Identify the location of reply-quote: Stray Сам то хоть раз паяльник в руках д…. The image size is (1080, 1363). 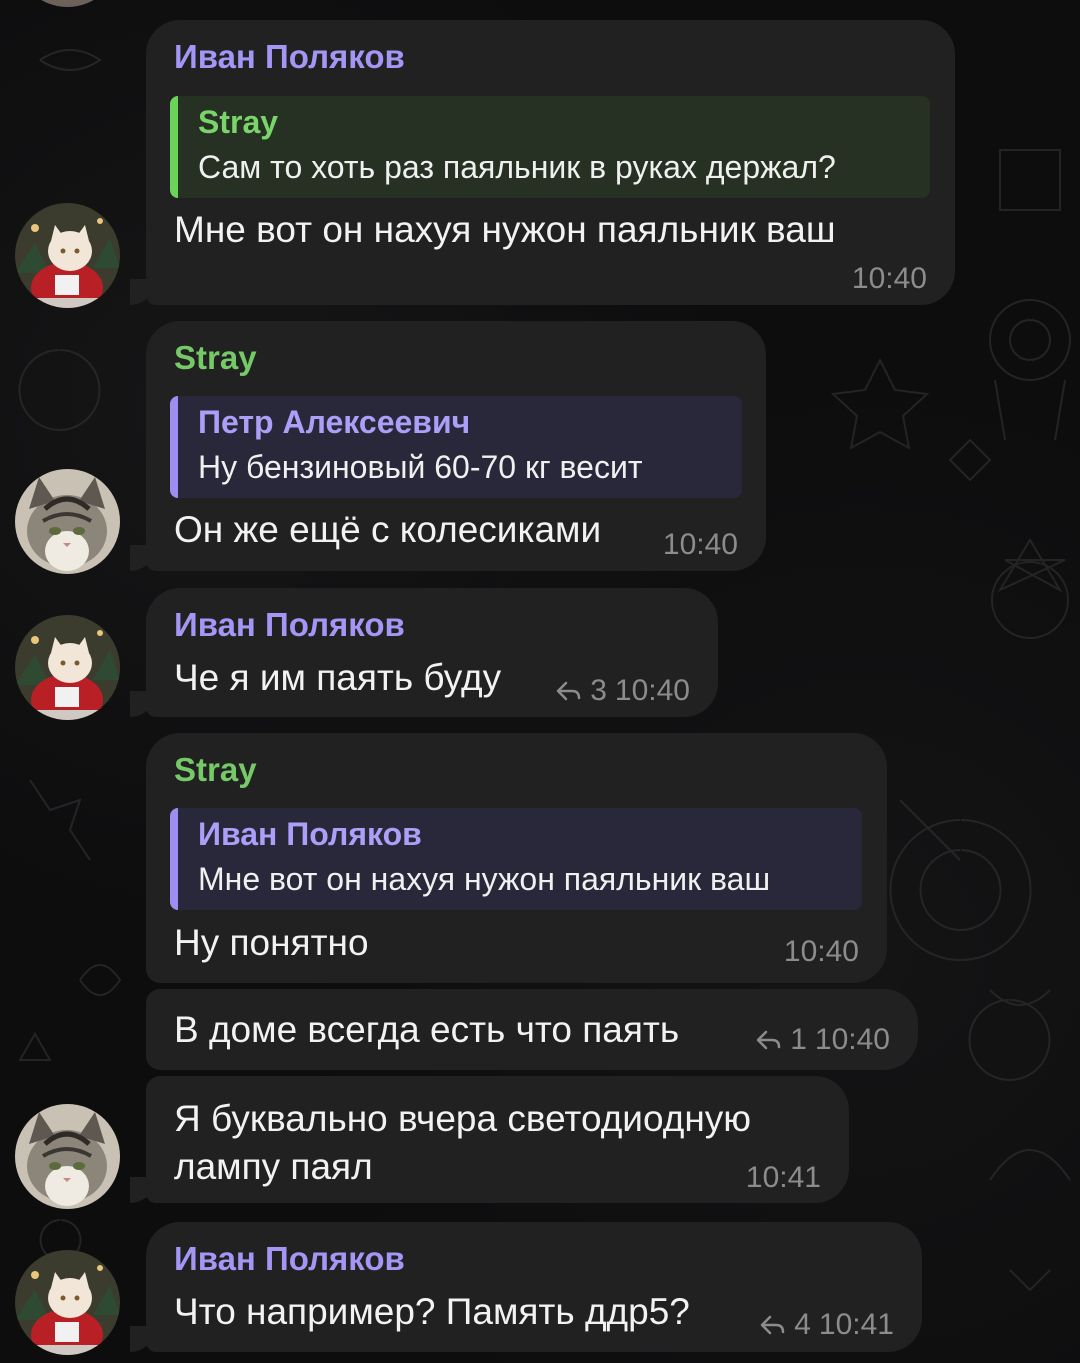
(550, 147).